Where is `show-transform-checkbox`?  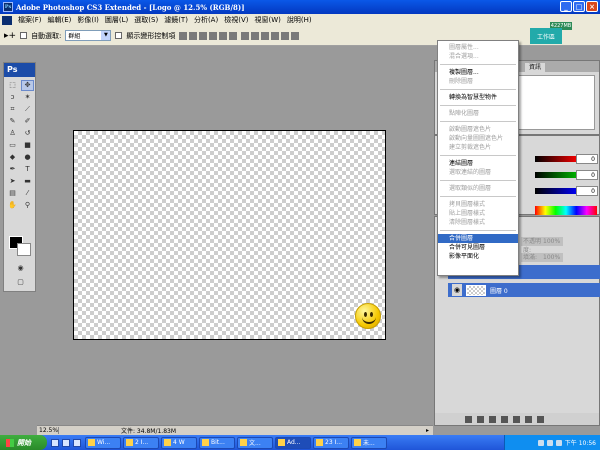 show-transform-checkbox is located at coordinates (119, 35).